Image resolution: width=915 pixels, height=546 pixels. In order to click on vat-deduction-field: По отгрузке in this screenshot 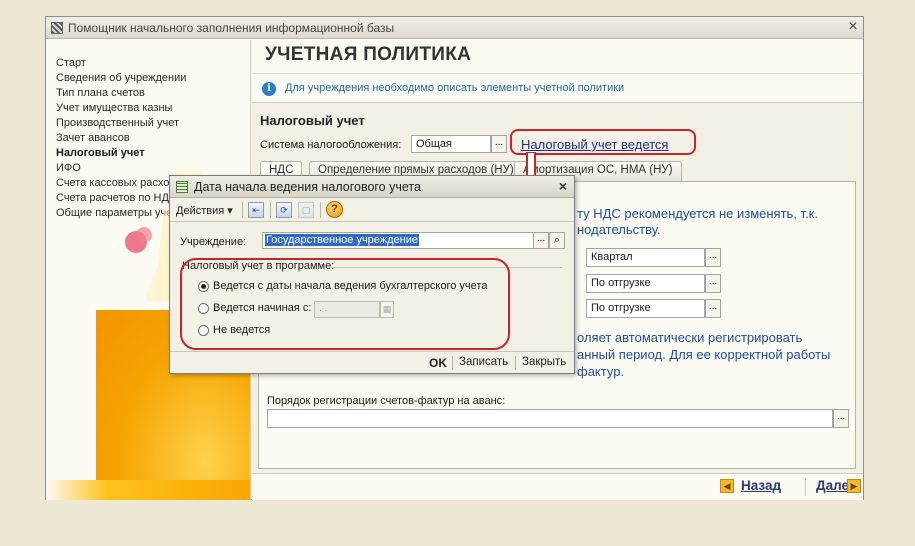, I will do `click(645, 308)`.